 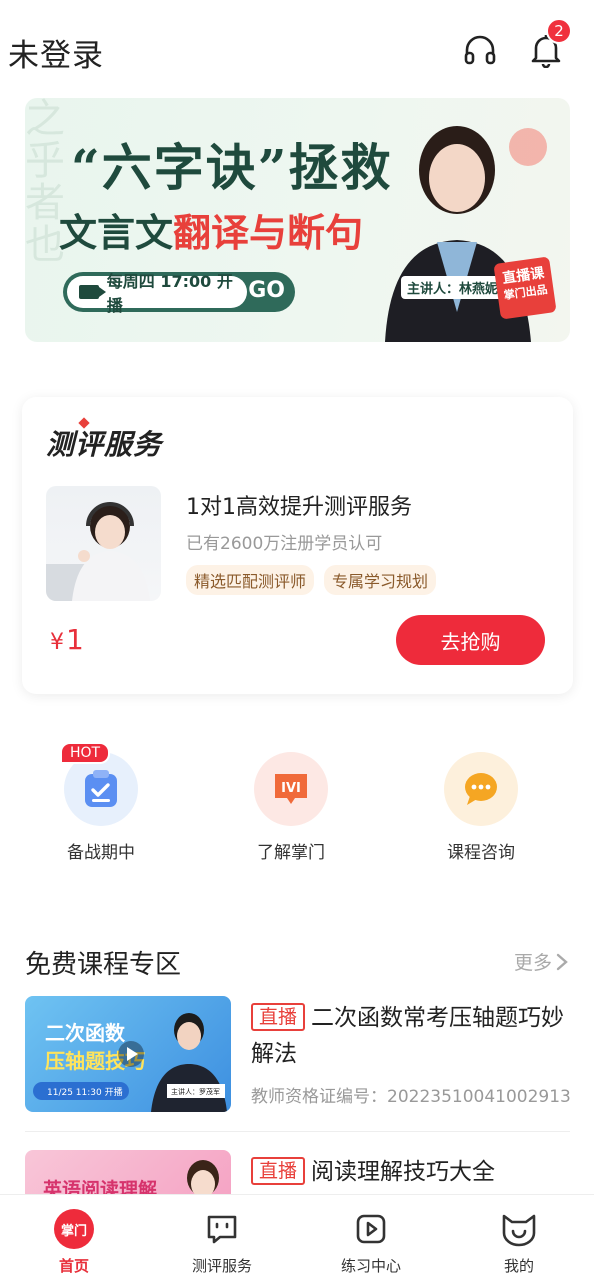 I want to click on home-logo-text: 掌门, so click(x=74, y=1229).